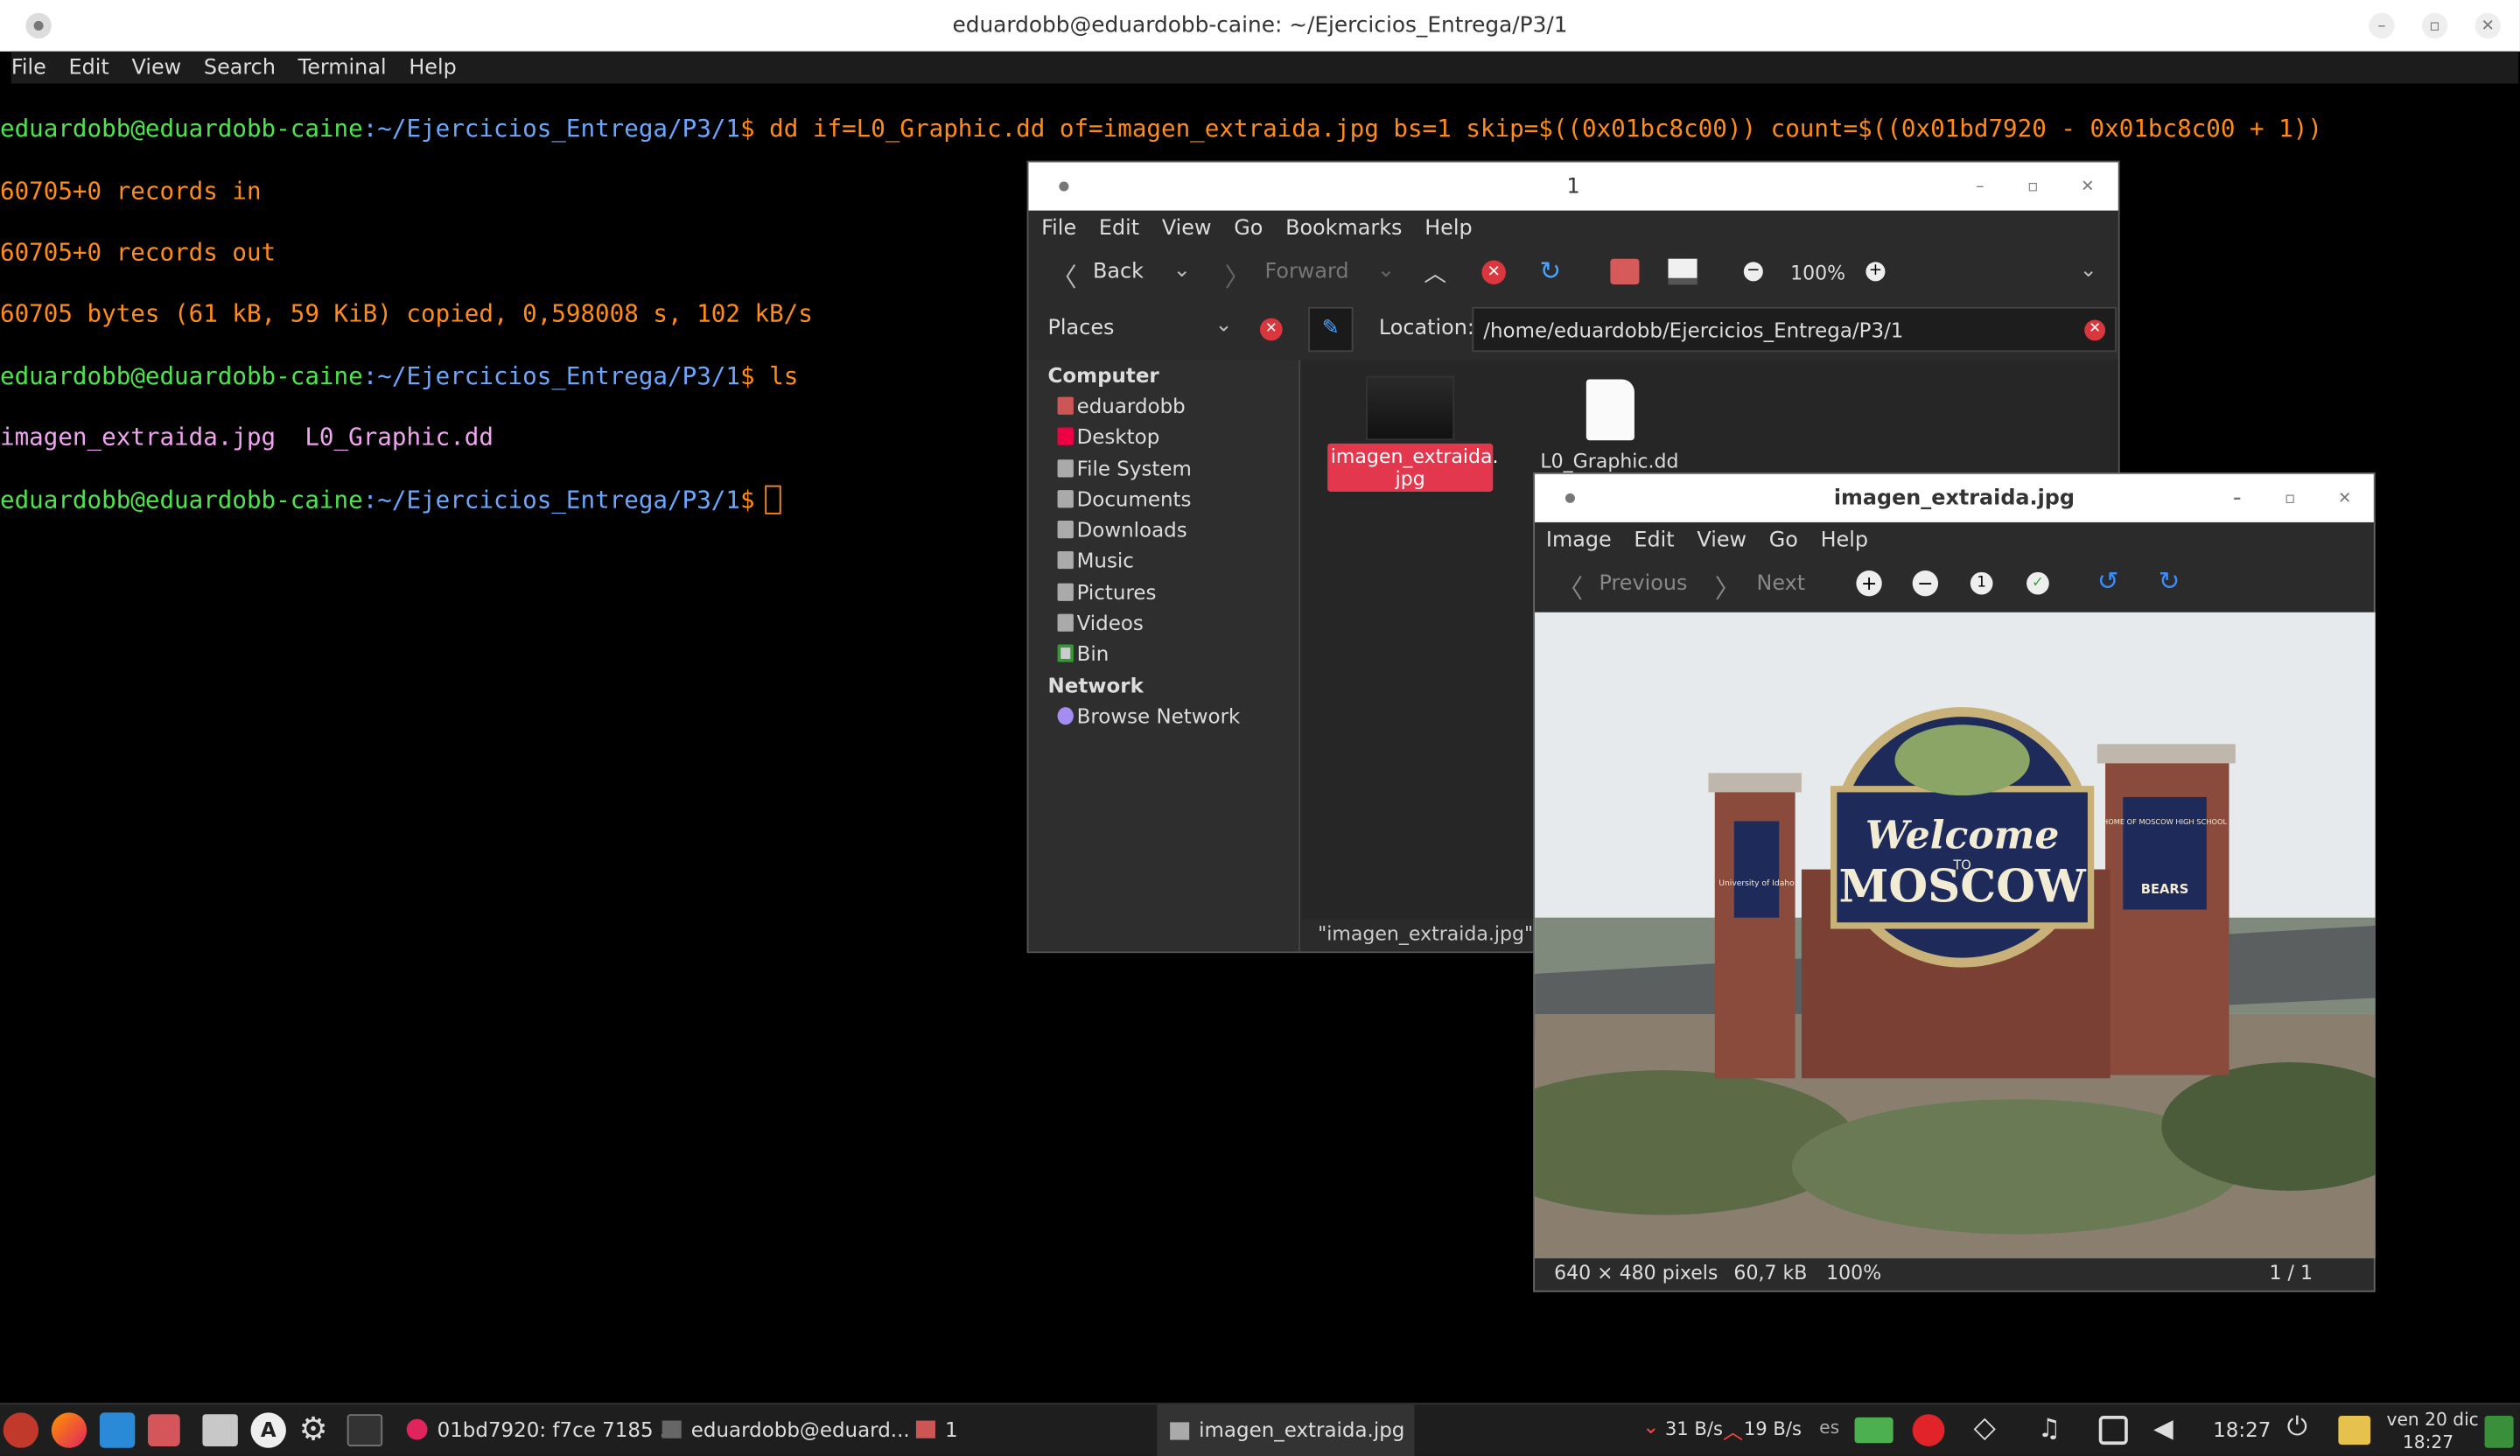 The width and height of the screenshot is (2520, 1456). I want to click on task-image-viewer: imagen_extraida.jpg, so click(1286, 1430).